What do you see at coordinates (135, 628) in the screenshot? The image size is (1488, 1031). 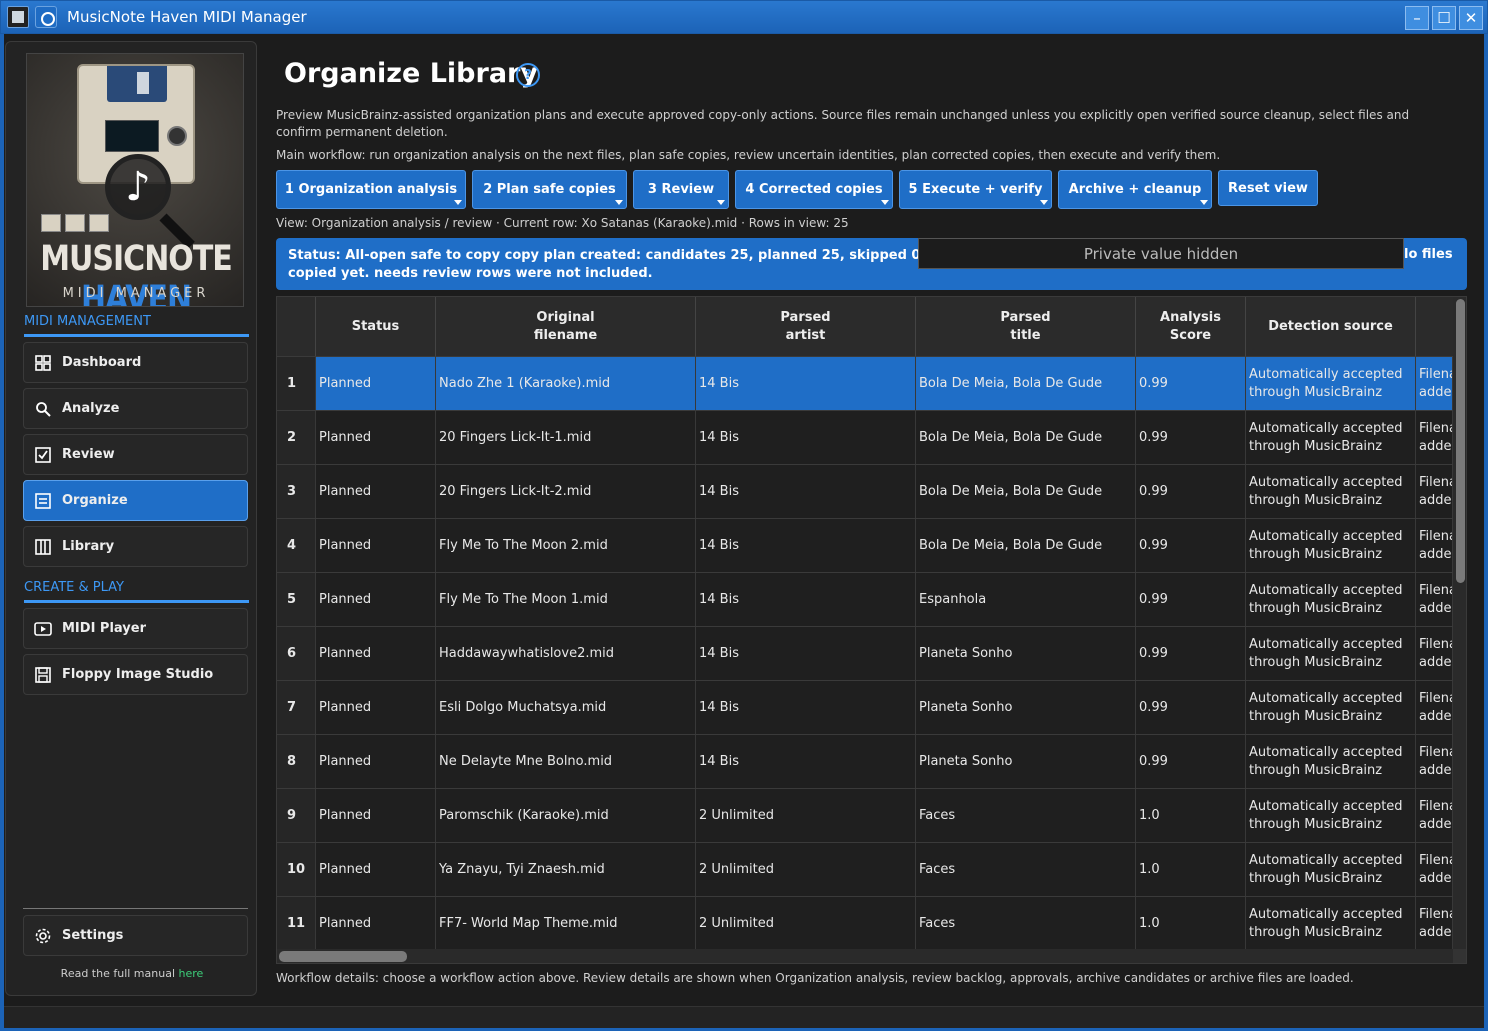 I see `sidebar-item-midi-player: MIDI Player` at bounding box center [135, 628].